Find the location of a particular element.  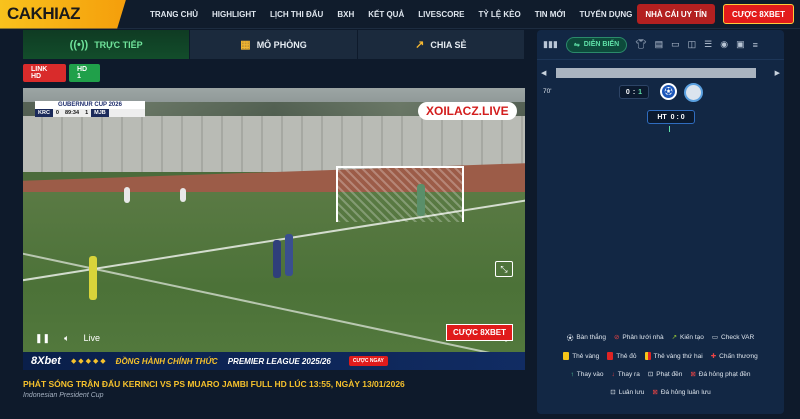

legend-goal: ⚽︎ Bàn thắng is located at coordinates (586, 337).